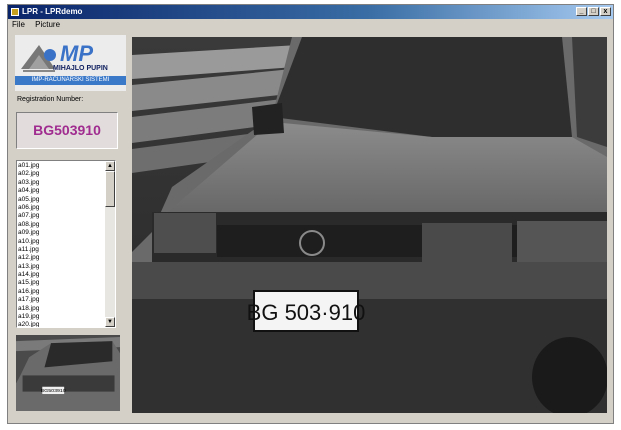  Describe the element at coordinates (61, 166) in the screenshot. I see `file-list-item: a01.jpg` at that location.